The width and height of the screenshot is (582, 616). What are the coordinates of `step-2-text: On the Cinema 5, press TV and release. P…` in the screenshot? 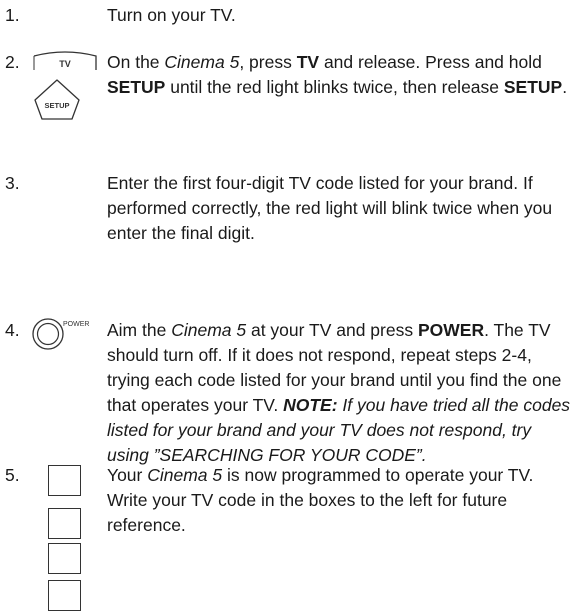 It's located at (342, 75).